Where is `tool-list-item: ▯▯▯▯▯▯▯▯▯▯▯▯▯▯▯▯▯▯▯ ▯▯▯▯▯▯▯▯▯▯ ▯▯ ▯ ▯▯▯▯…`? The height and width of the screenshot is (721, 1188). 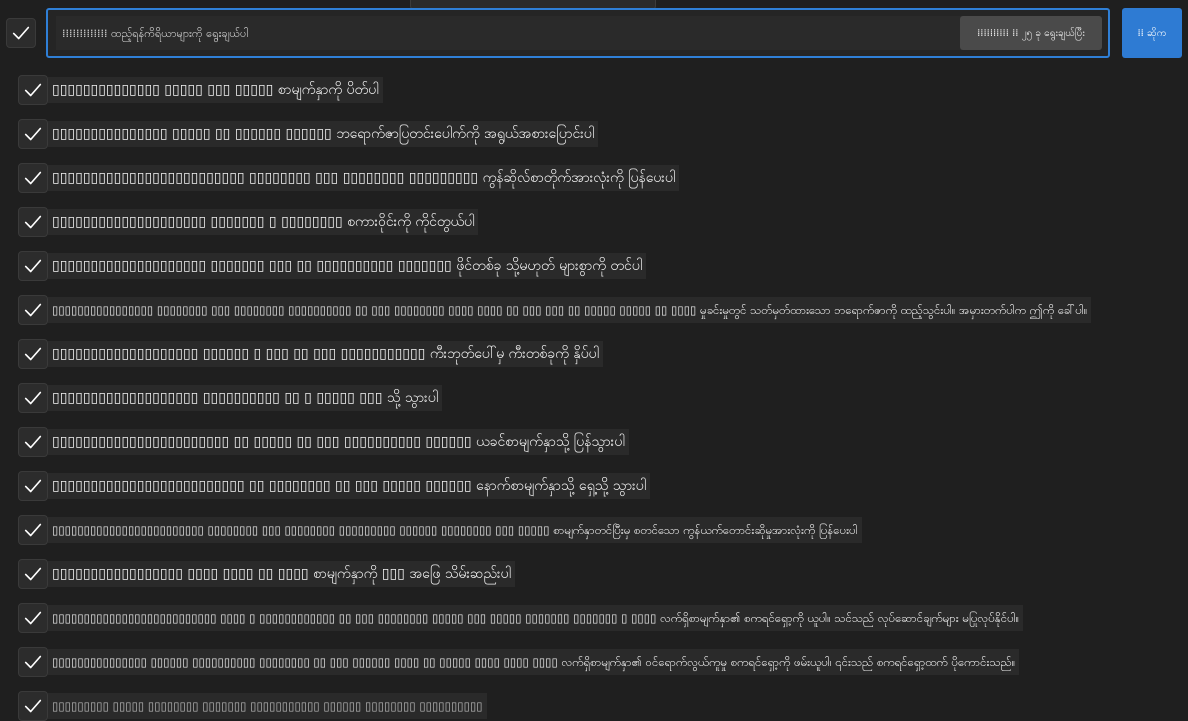 tool-list-item: ▯▯▯▯▯▯▯▯▯▯▯▯▯▯▯▯▯▯▯ ▯▯▯▯▯▯▯▯▯▯ ▯▯ ▯ ▯▯▯▯… is located at coordinates (594, 398).